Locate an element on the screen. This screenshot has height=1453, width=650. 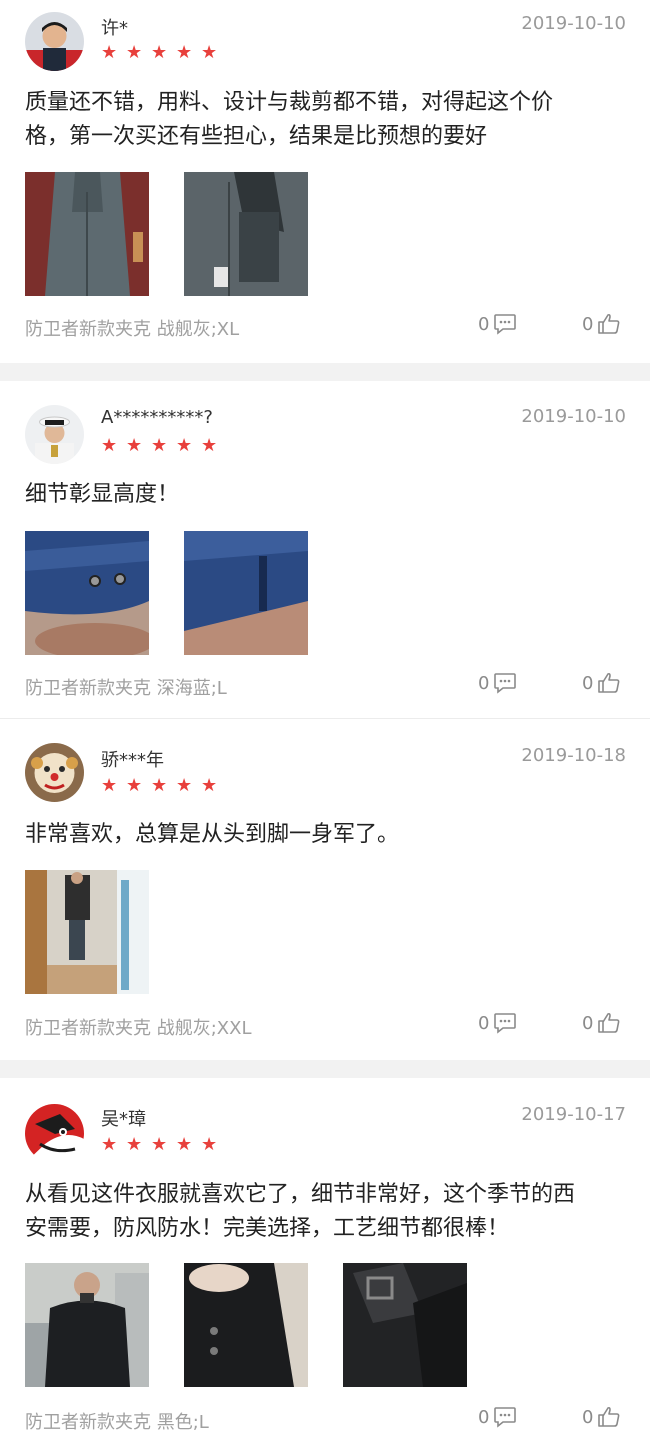
product-spec: 防卫者新款夹克 战舰灰;XL is located at coordinates (132, 329).